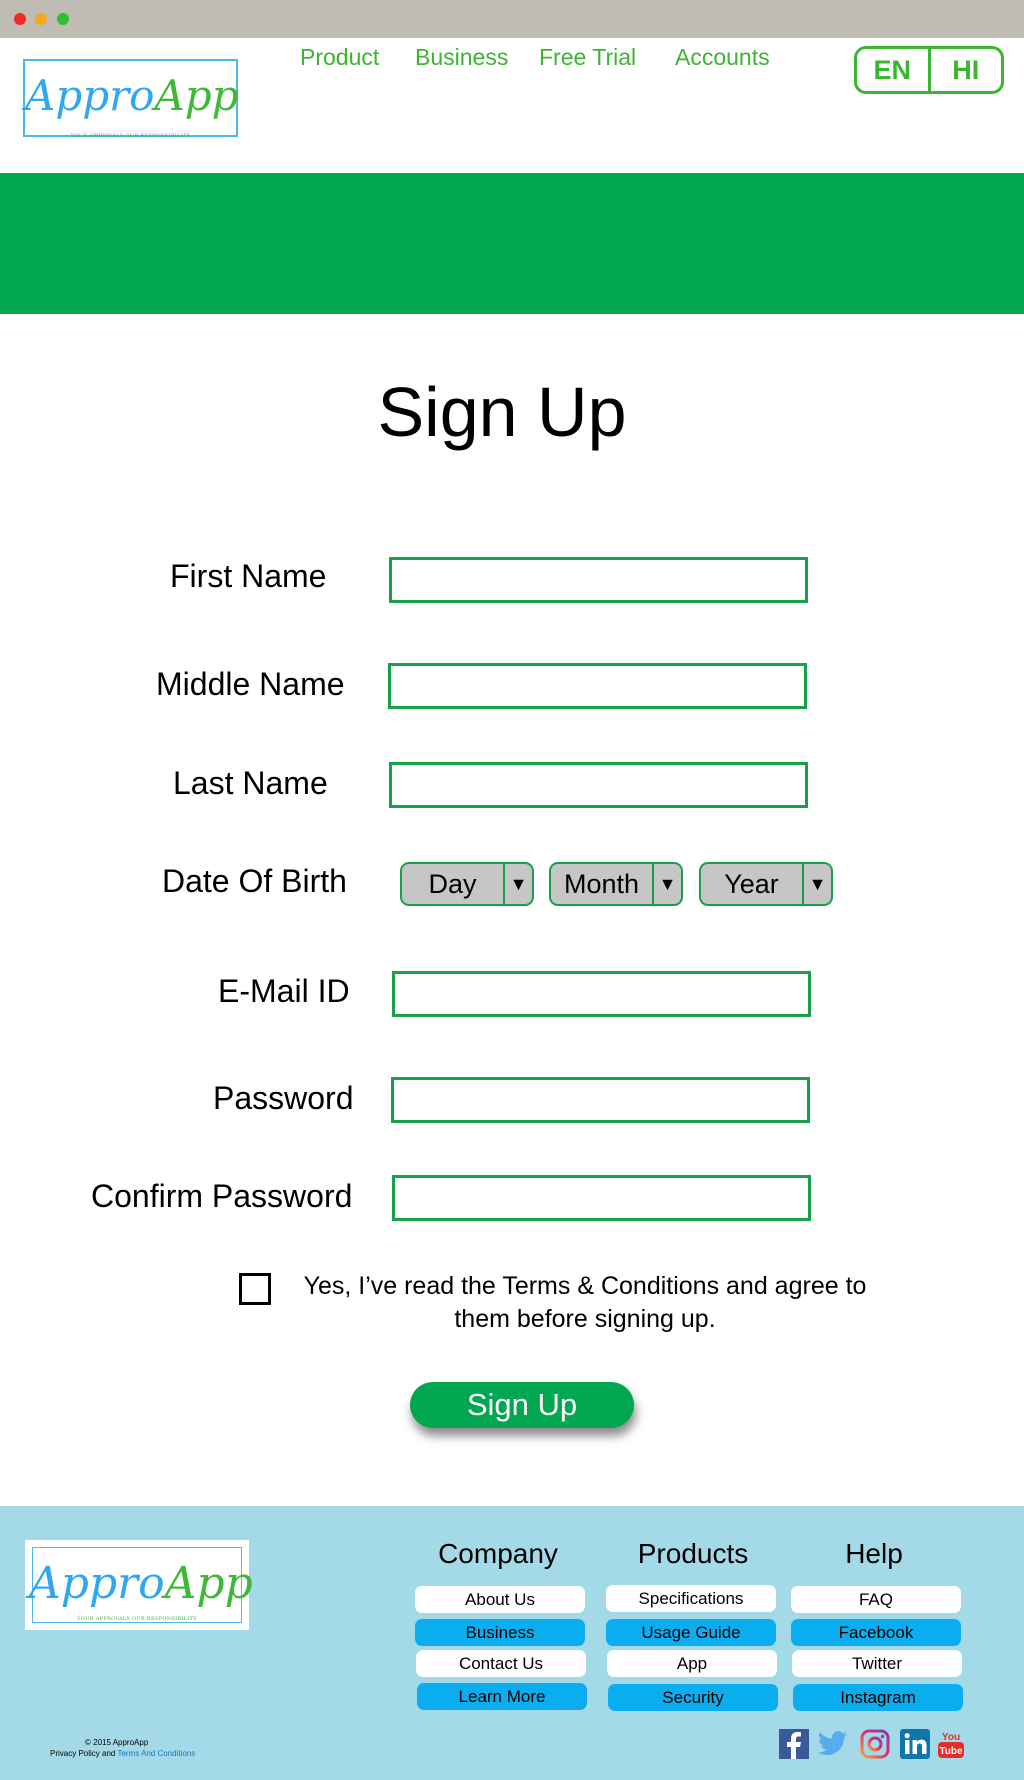  I want to click on instagram-icon, so click(875, 1744).